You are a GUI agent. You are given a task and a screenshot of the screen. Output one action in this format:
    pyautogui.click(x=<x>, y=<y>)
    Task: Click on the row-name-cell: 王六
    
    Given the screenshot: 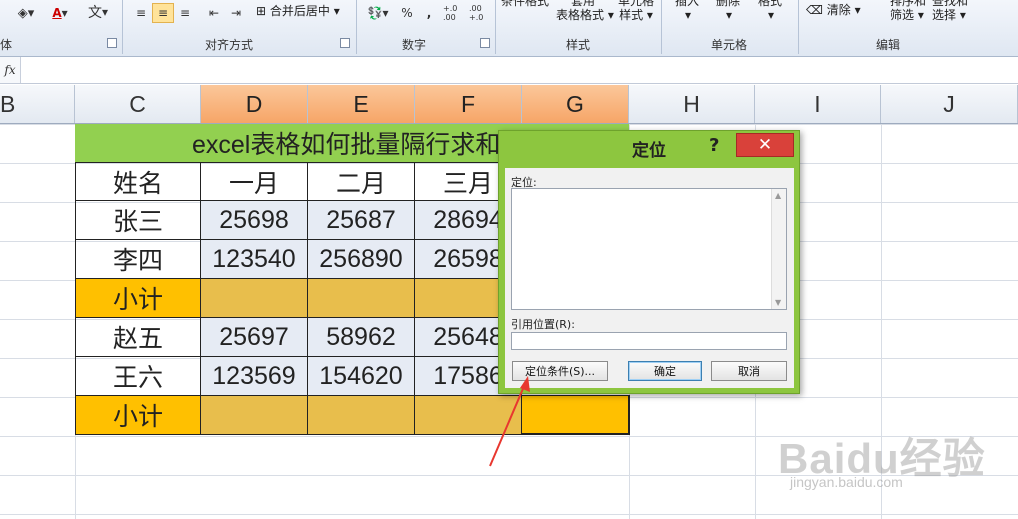 What is the action you would take?
    pyautogui.click(x=138, y=376)
    